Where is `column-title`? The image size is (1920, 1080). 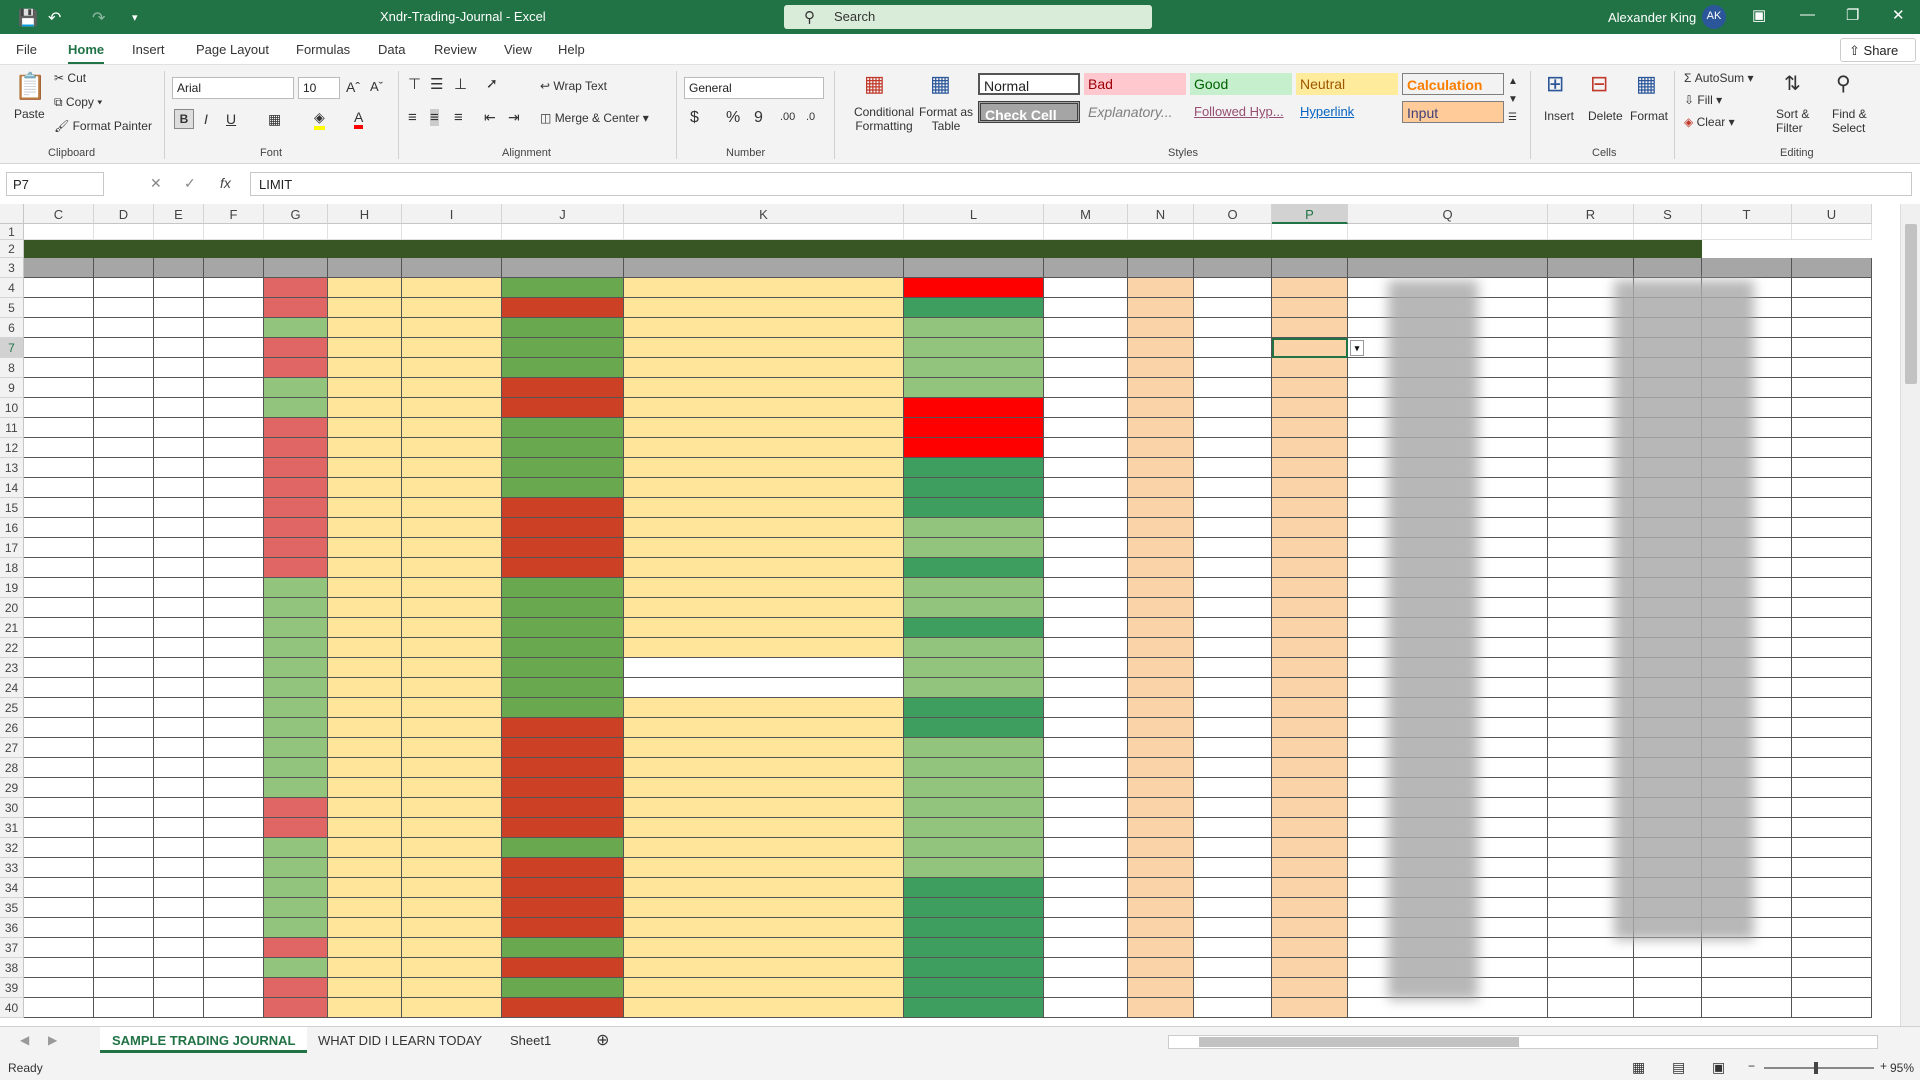
column-title is located at coordinates (1233, 268).